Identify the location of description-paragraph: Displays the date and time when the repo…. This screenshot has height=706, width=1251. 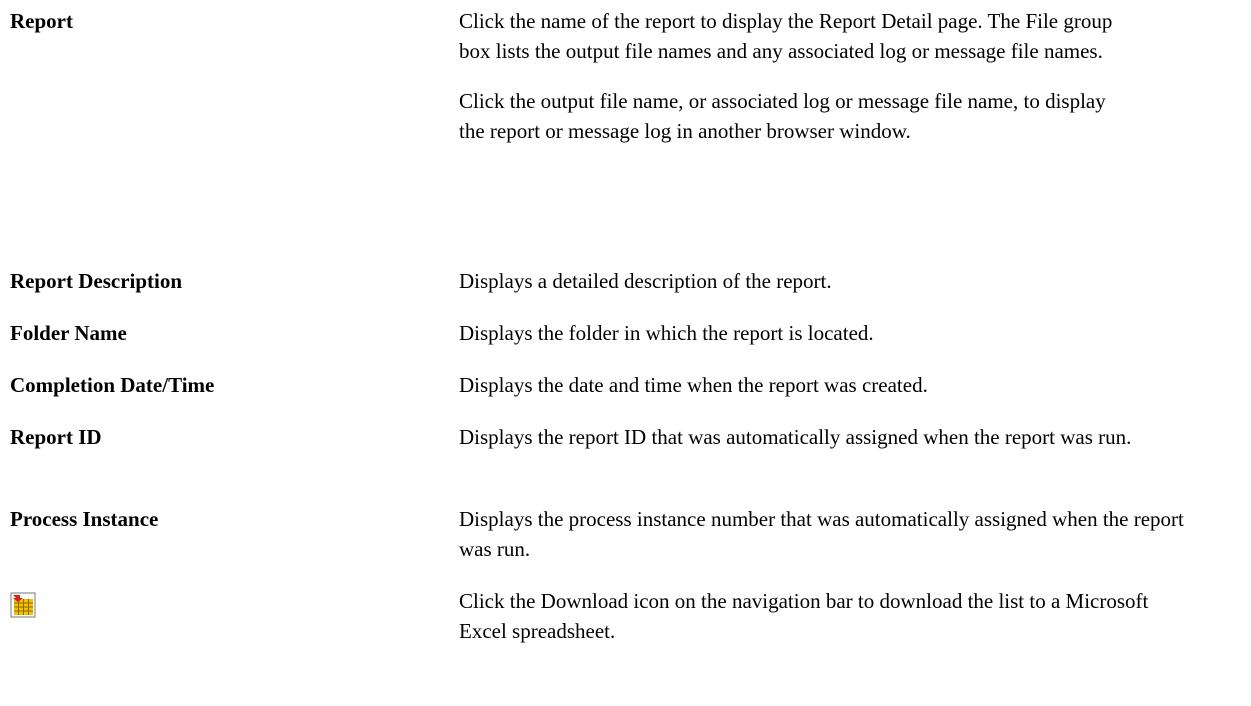
(693, 385).